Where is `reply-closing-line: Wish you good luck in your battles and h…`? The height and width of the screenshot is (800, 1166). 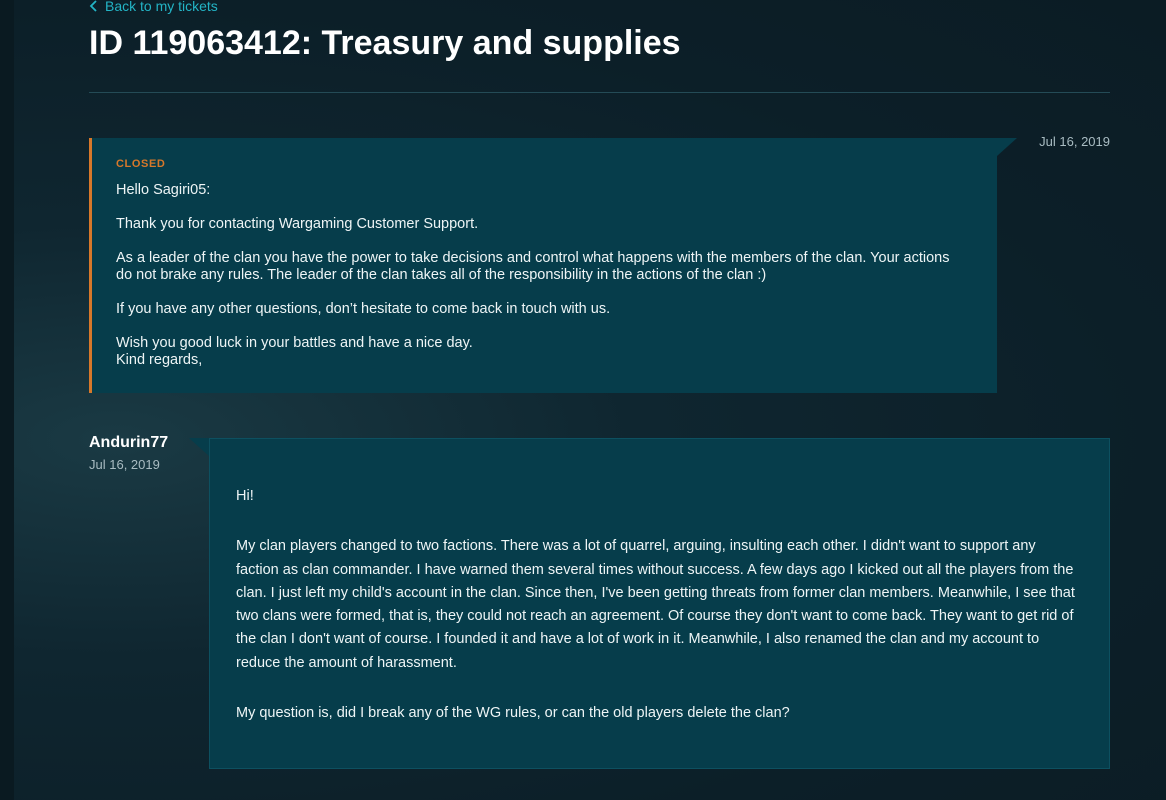 reply-closing-line: Wish you good luck in your battles and h… is located at coordinates (294, 343).